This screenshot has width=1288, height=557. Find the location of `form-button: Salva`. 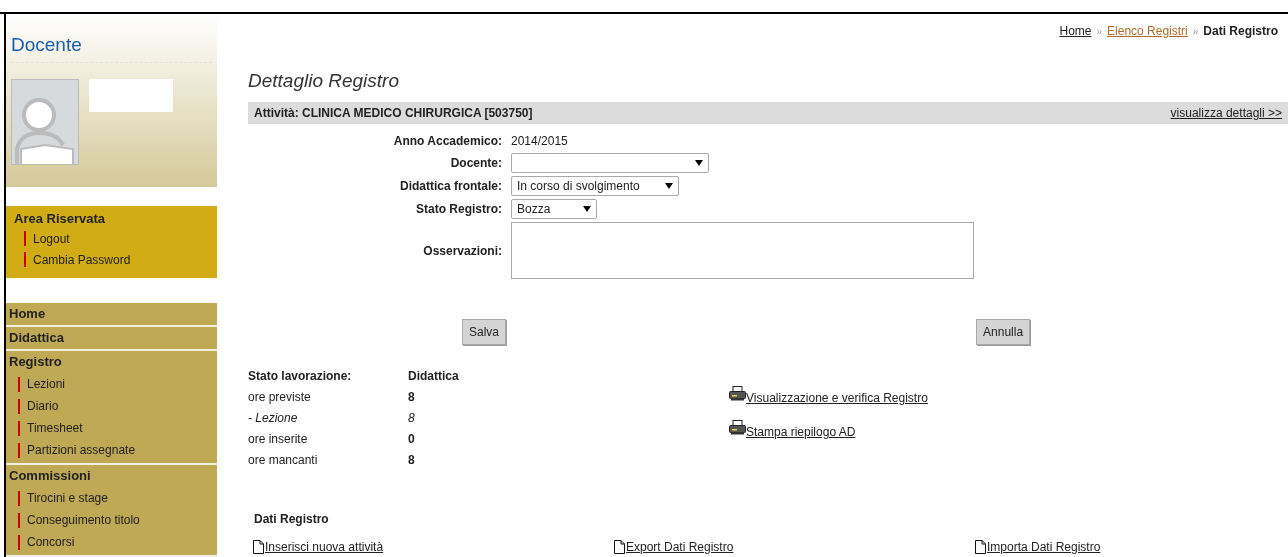

form-button: Salva is located at coordinates (484, 332).